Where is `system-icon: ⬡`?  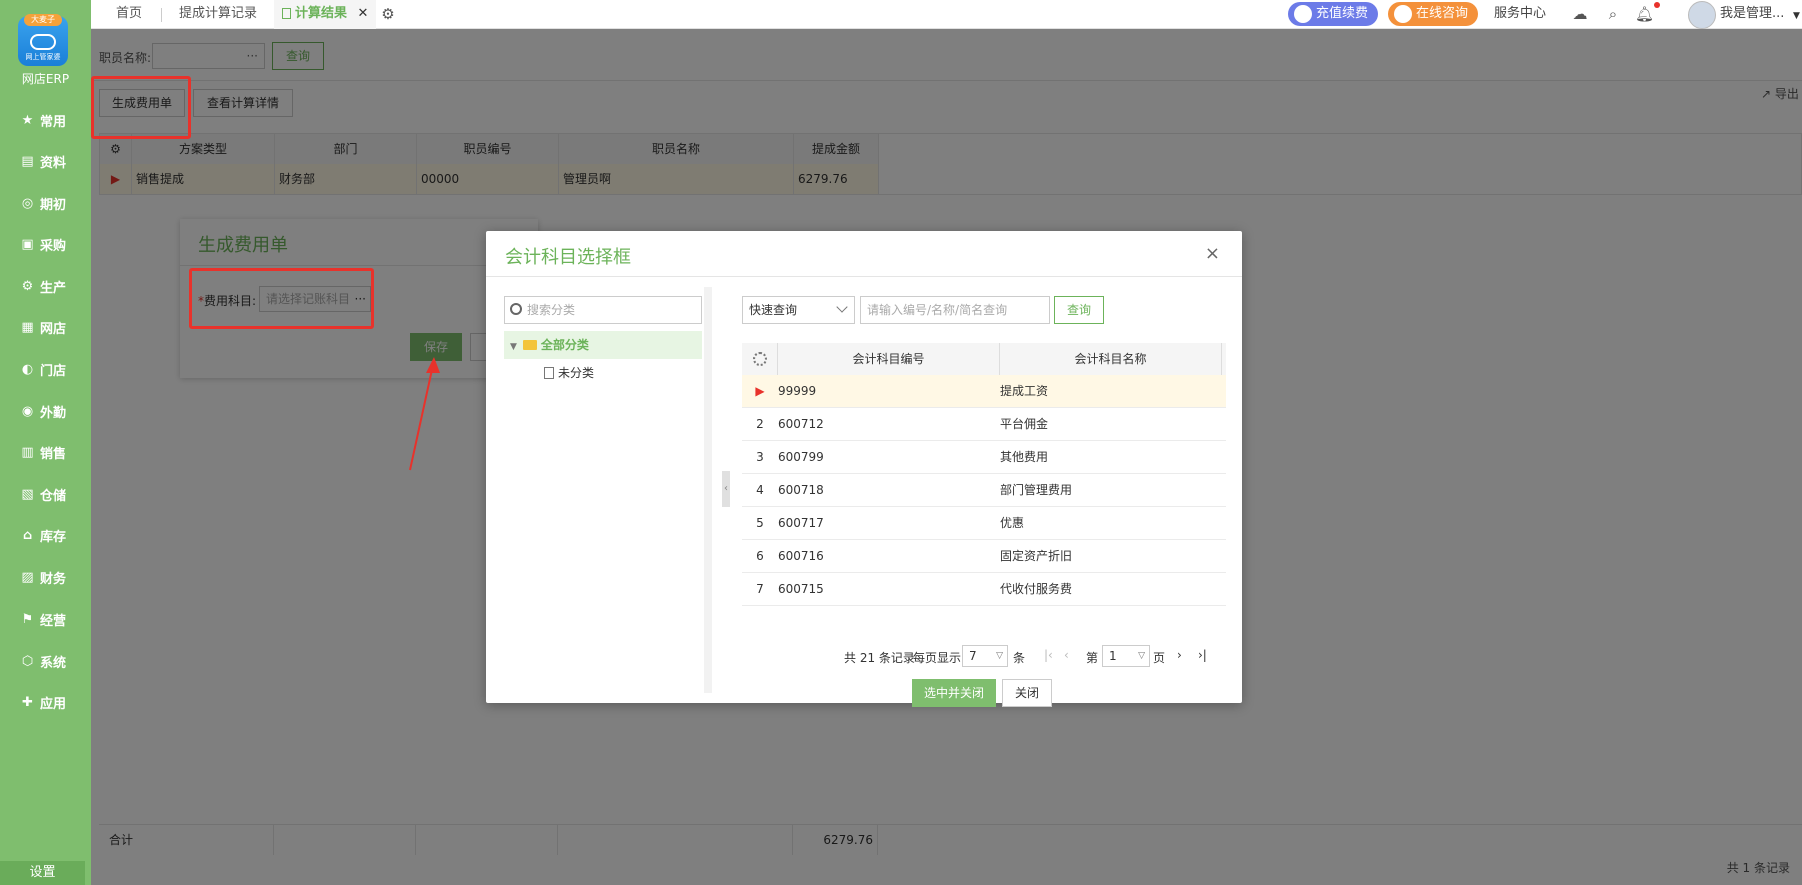
system-icon: ⬡ is located at coordinates (27, 661).